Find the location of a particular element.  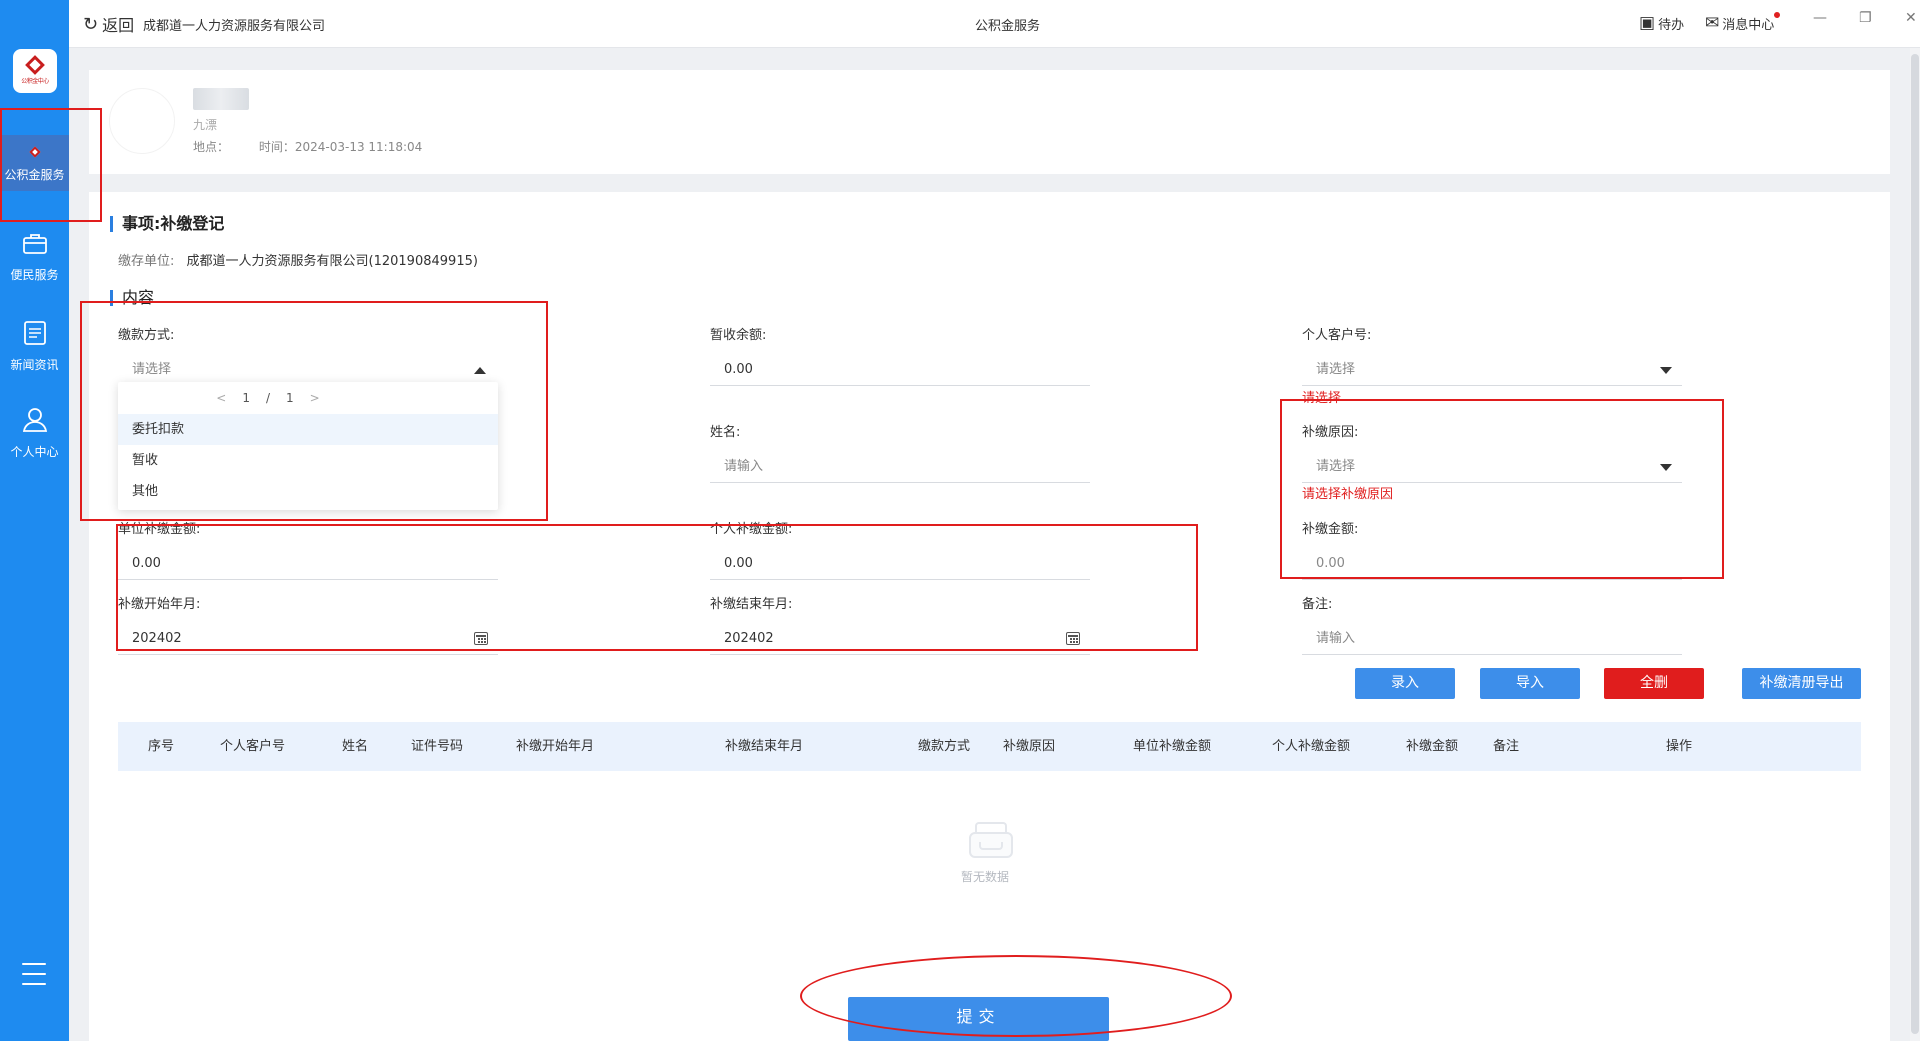

sidebar-item-personal: 个人中心 is located at coordinates (34, 433).